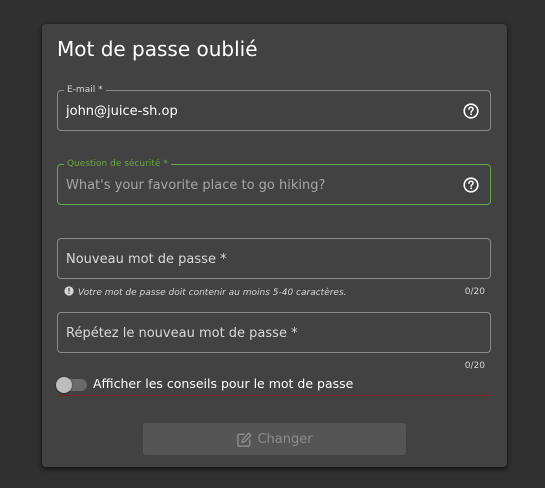 The image size is (545, 488). What do you see at coordinates (474, 292) in the screenshot?
I see `new-password-counter: 0/20` at bounding box center [474, 292].